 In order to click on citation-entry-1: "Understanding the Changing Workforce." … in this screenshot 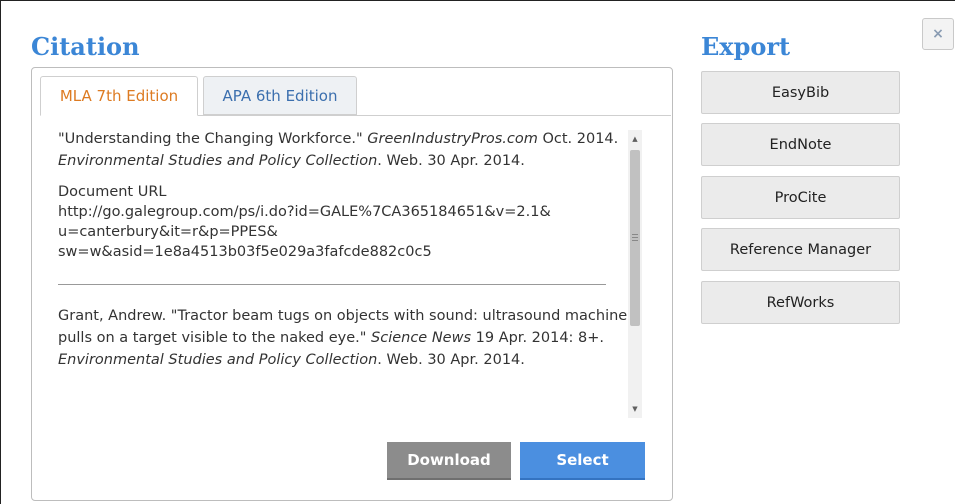, I will do `click(343, 150)`.